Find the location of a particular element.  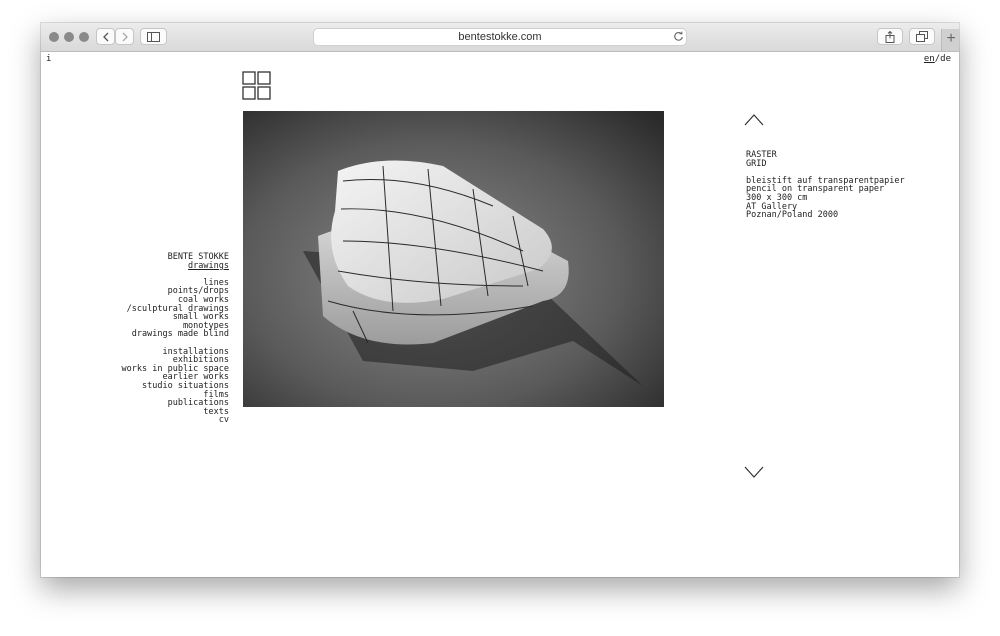

url-text: bentestokke.com is located at coordinates (500, 37).